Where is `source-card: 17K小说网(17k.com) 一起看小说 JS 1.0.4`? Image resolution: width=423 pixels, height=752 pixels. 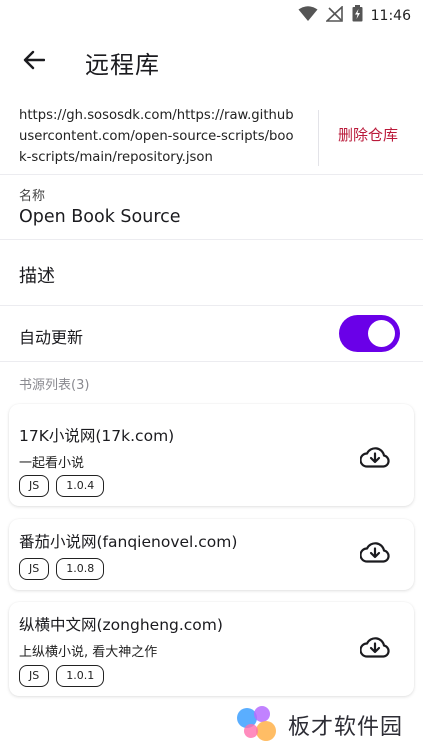
source-card: 17K小说网(17k.com) 一起看小说 JS 1.0.4 is located at coordinates (211, 455).